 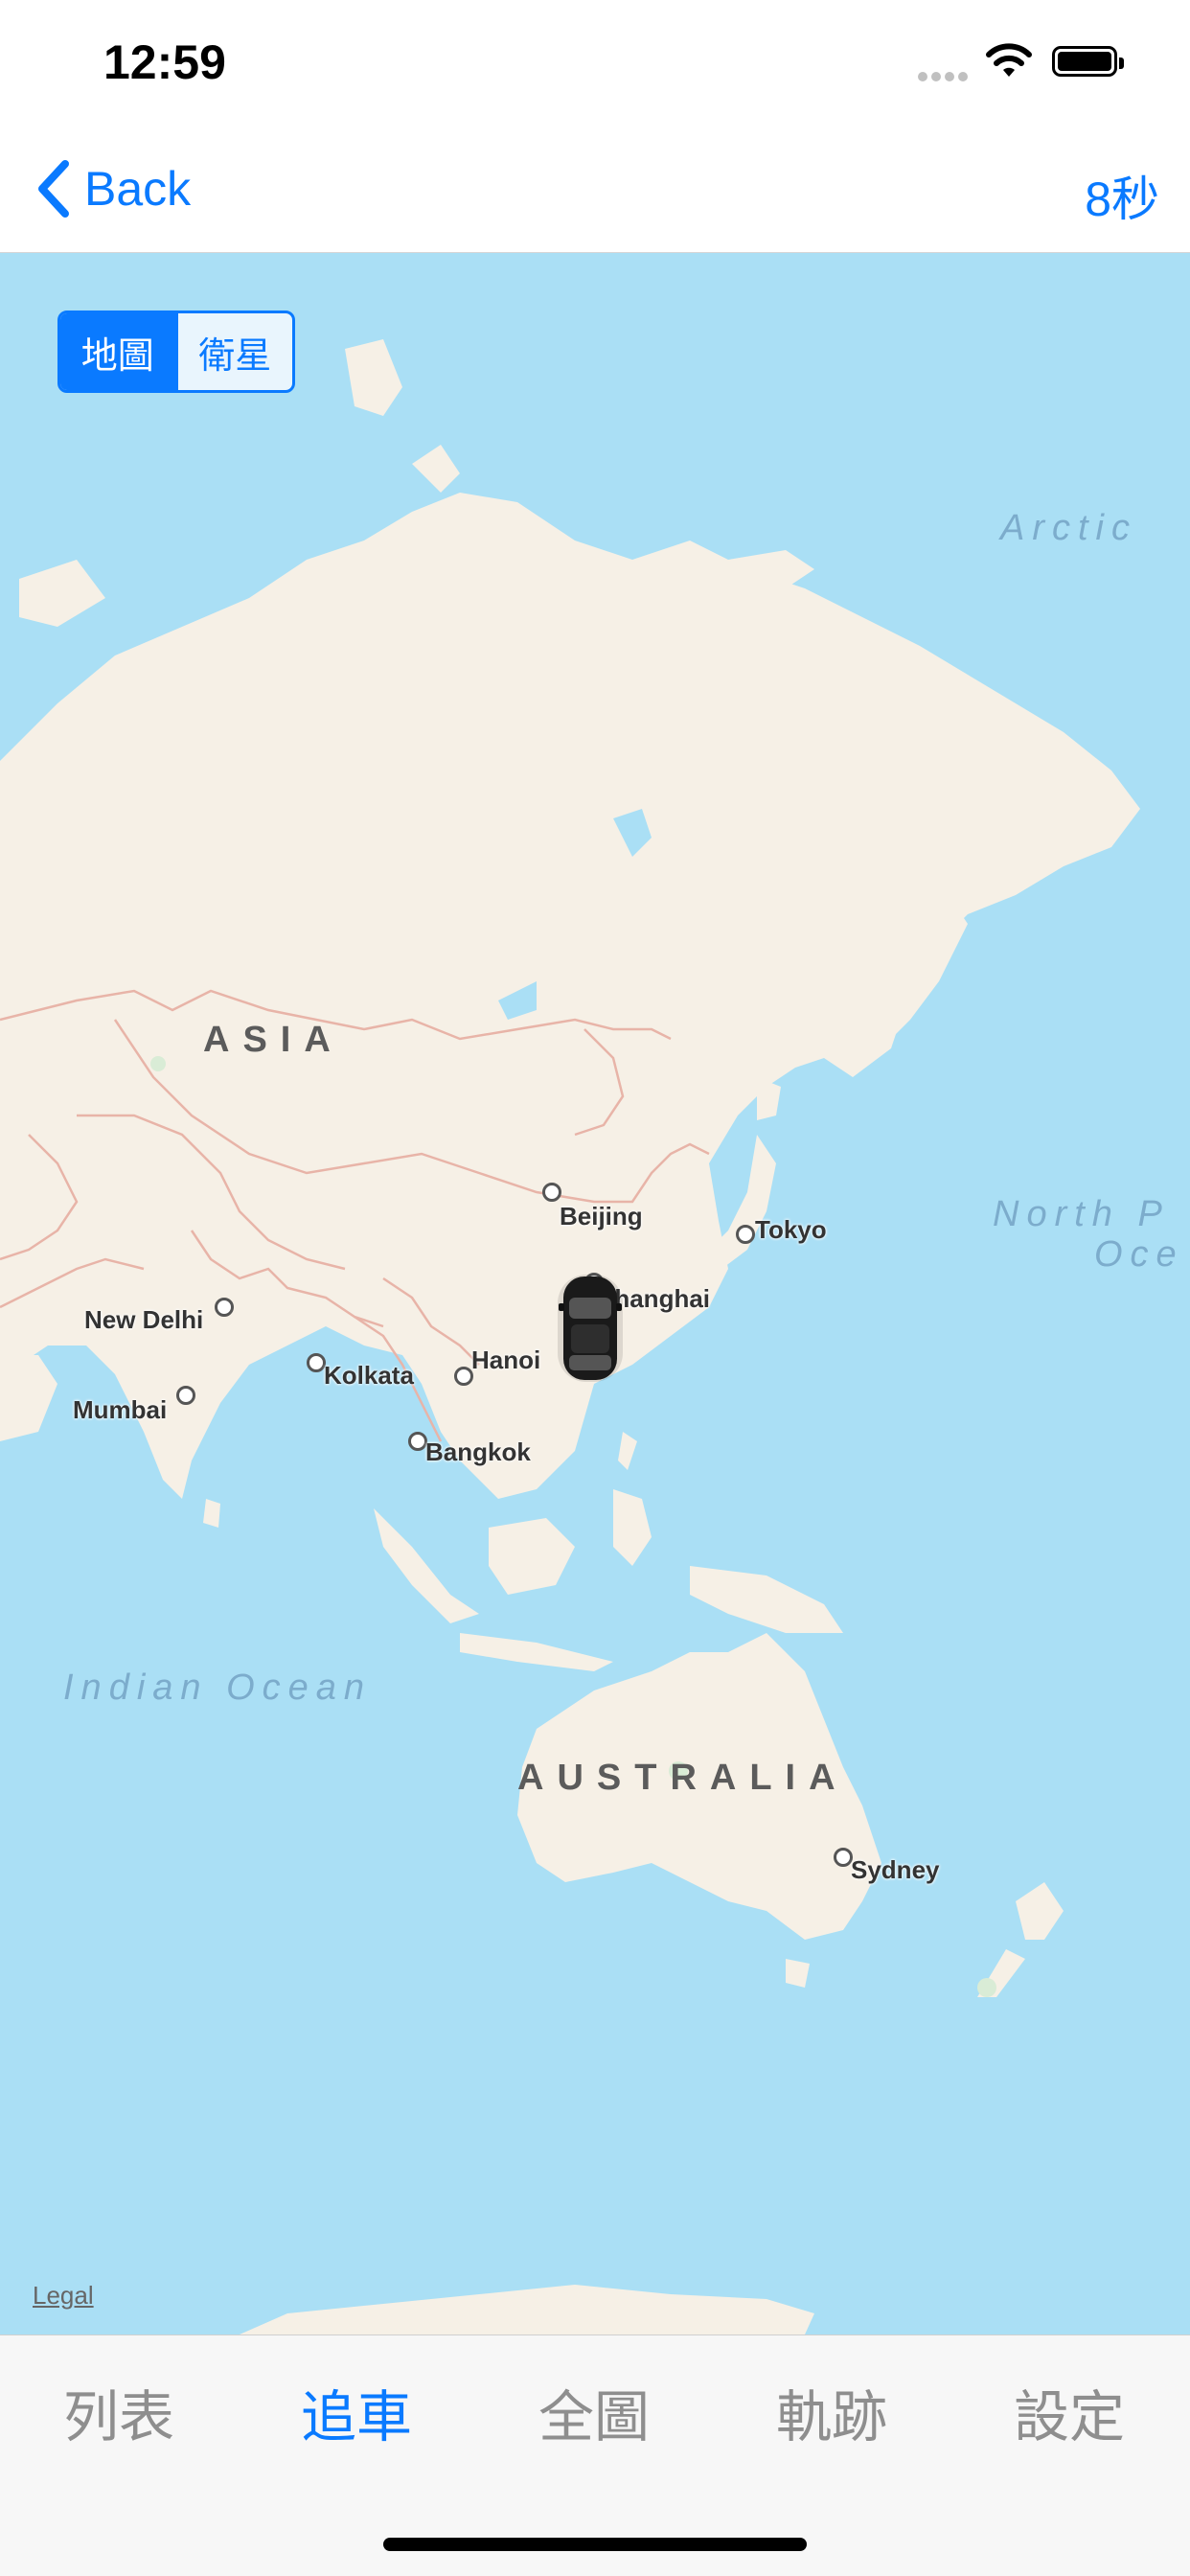 I want to click on map-type-standard: 地圖, so click(x=118, y=351).